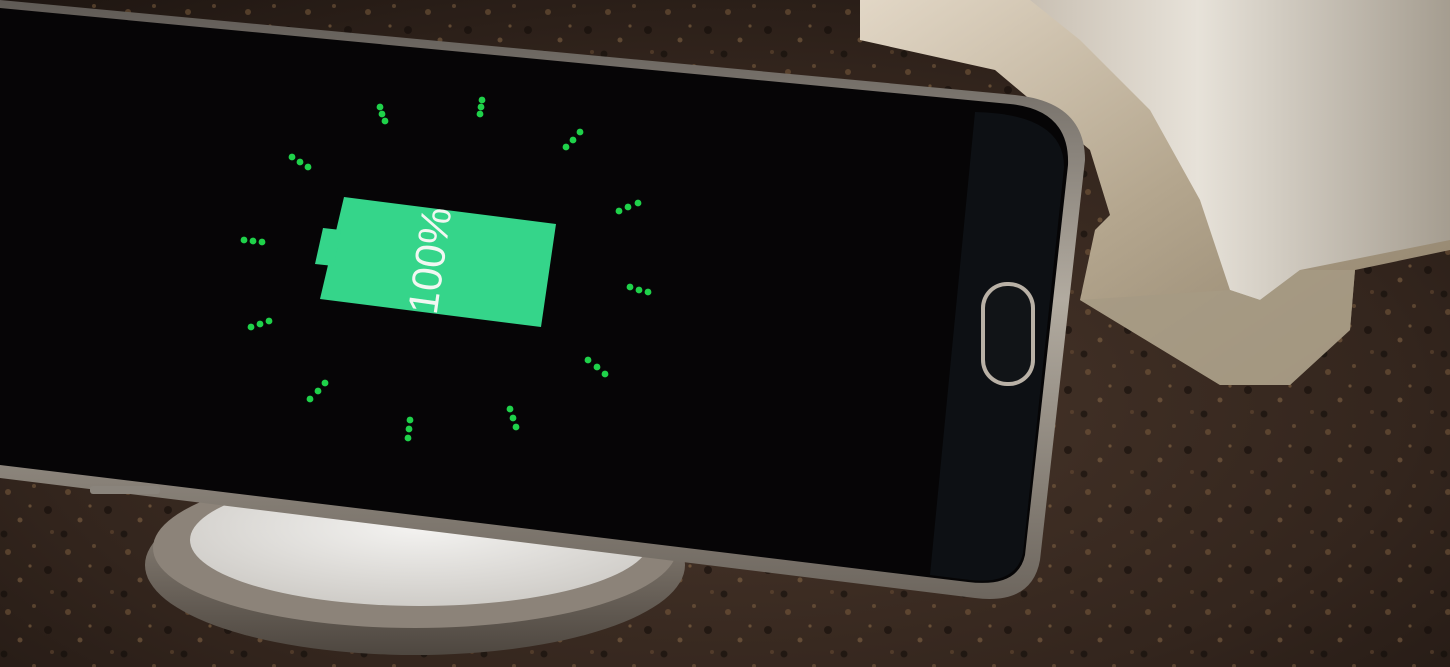 The image size is (1450, 667). Describe the element at coordinates (1008, 334) in the screenshot. I see `home-button-icon` at that location.